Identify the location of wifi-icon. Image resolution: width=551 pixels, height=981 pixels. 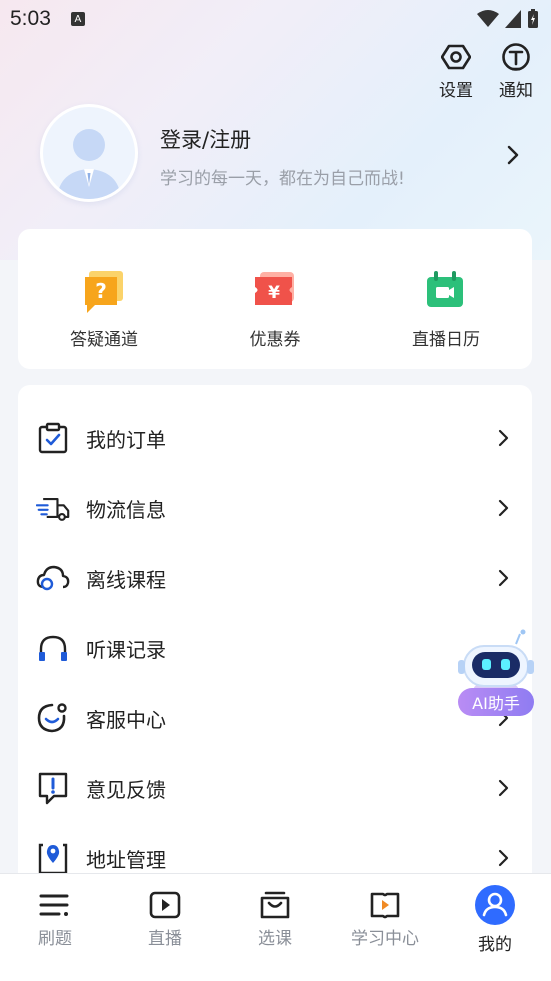
(488, 18).